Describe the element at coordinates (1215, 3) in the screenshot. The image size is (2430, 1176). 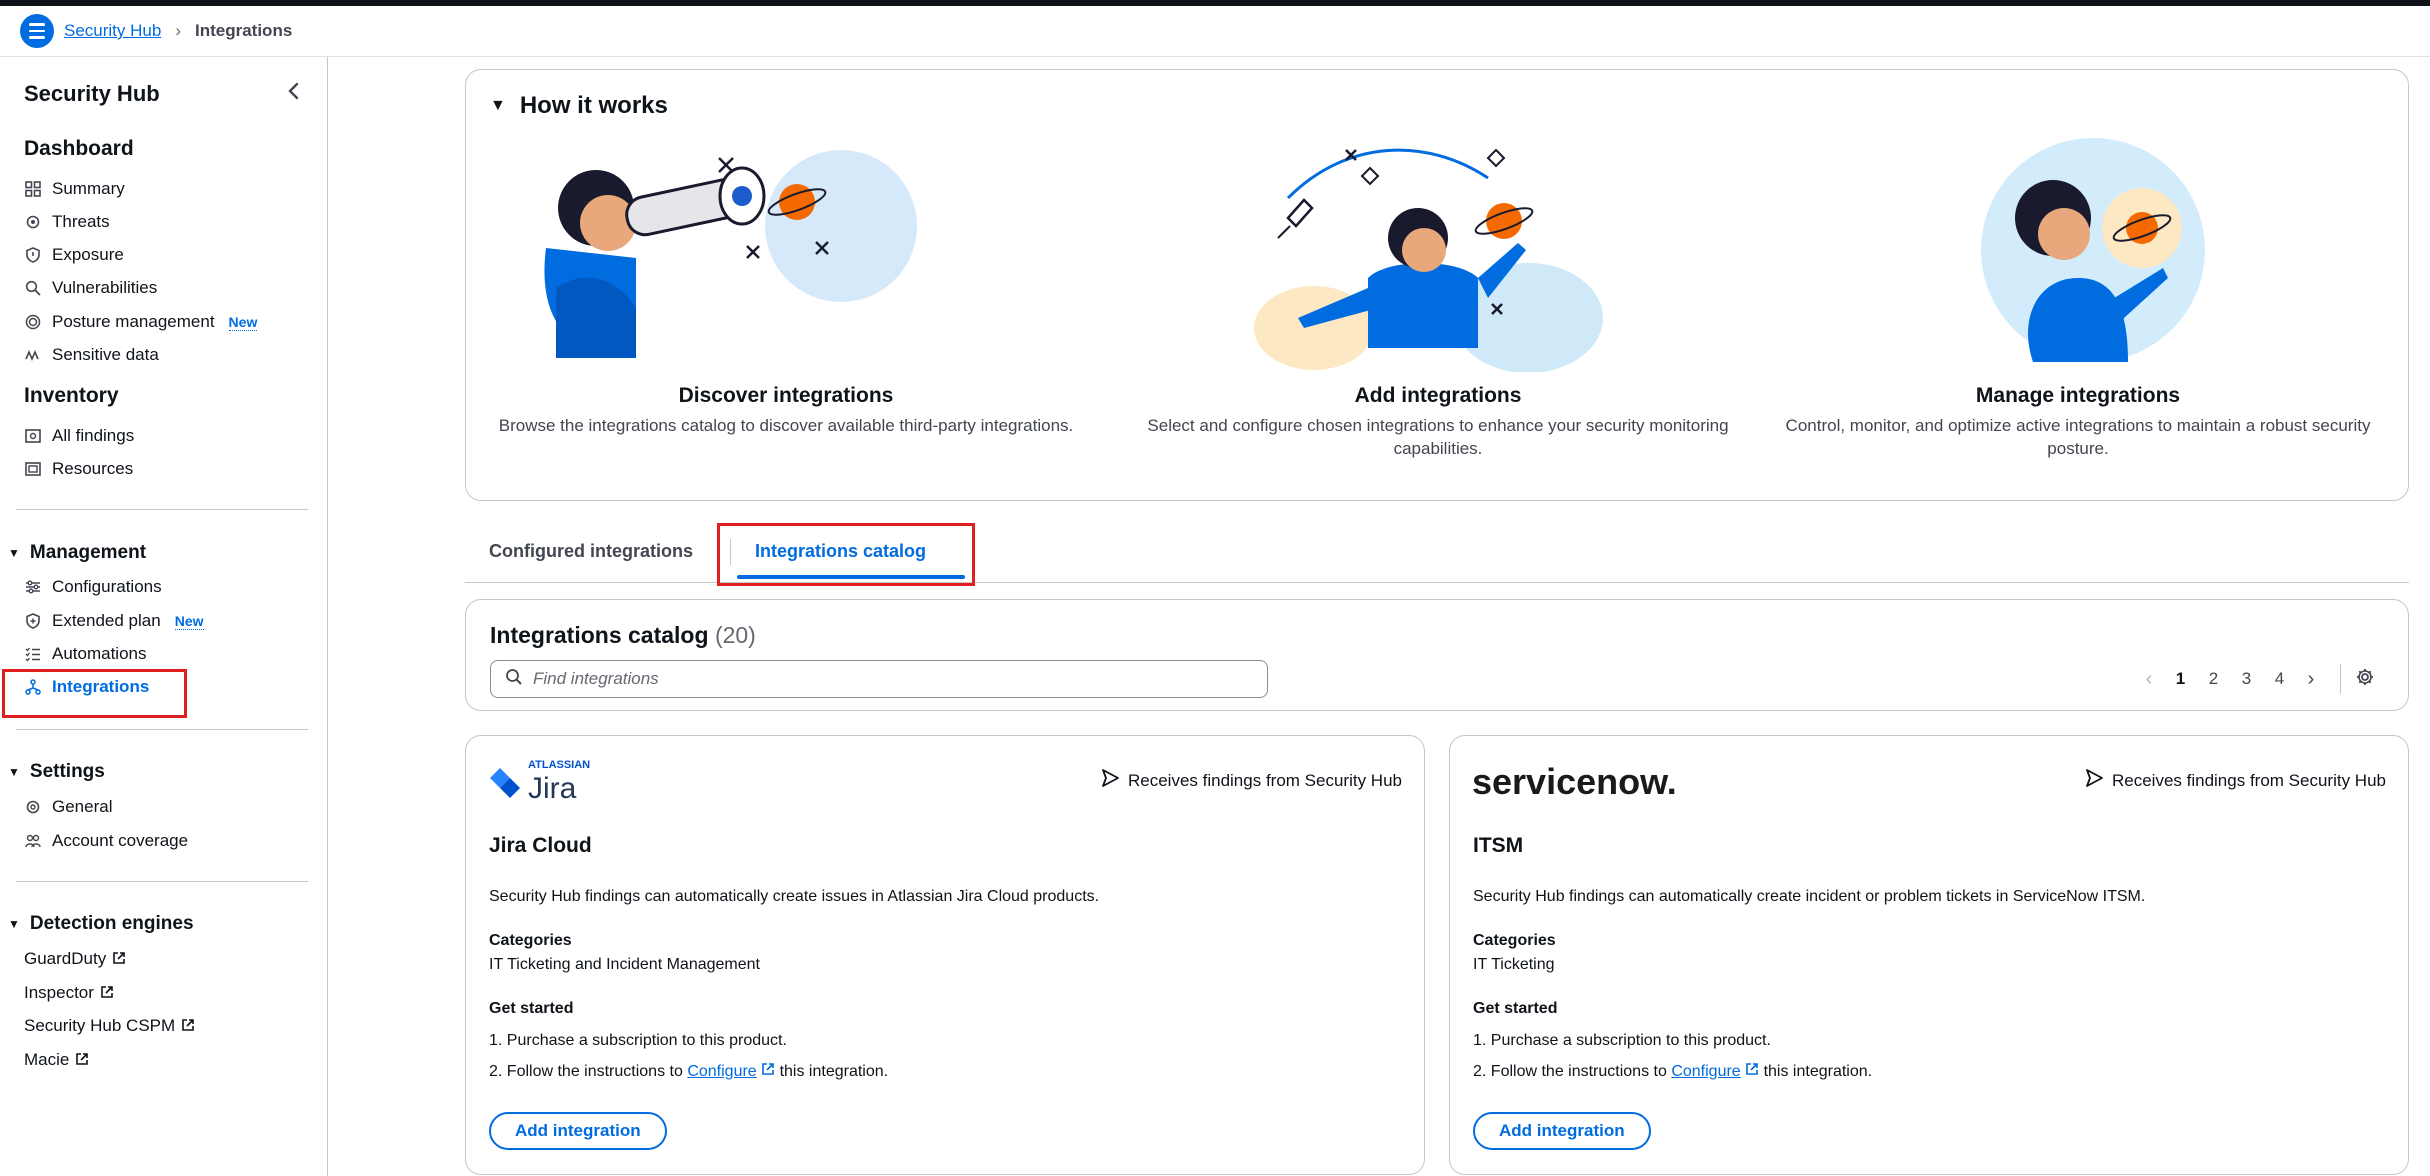
I see `top-strip` at that location.